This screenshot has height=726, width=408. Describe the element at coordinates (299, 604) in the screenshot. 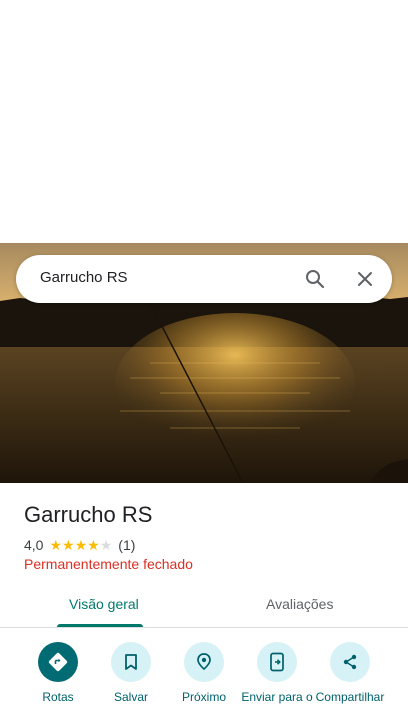

I see `tab-reviews: Avaliações` at that location.